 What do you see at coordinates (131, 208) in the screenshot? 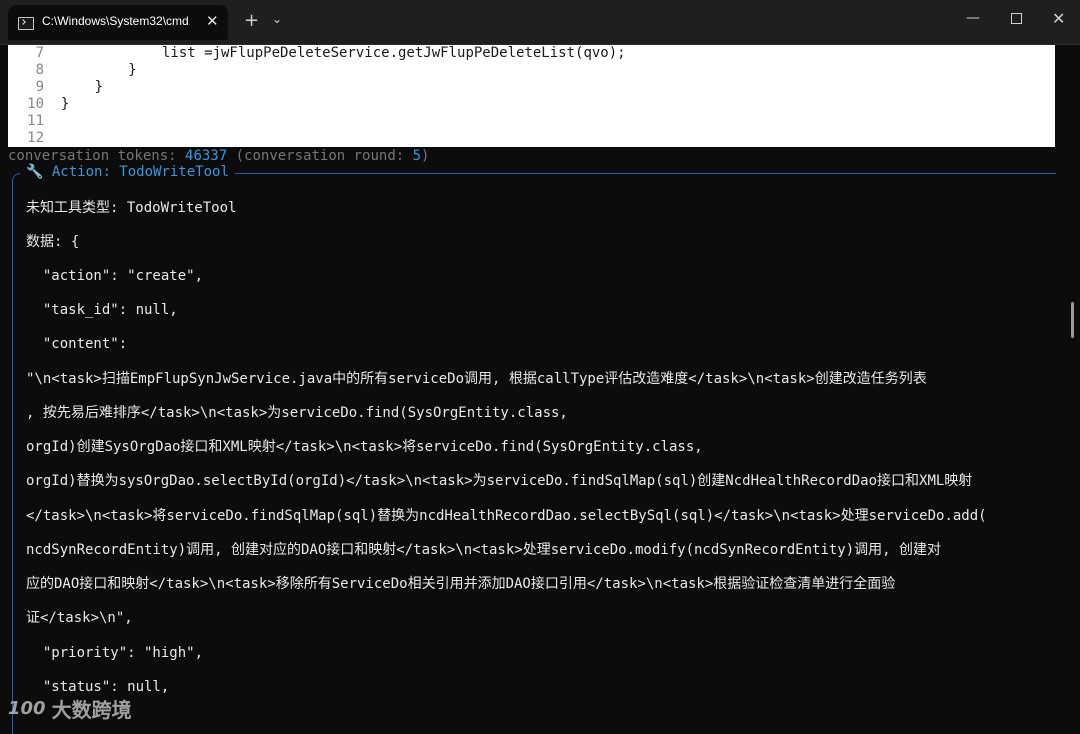
I see `output-line: 未知工具类型: TodoWriteTool` at bounding box center [131, 208].